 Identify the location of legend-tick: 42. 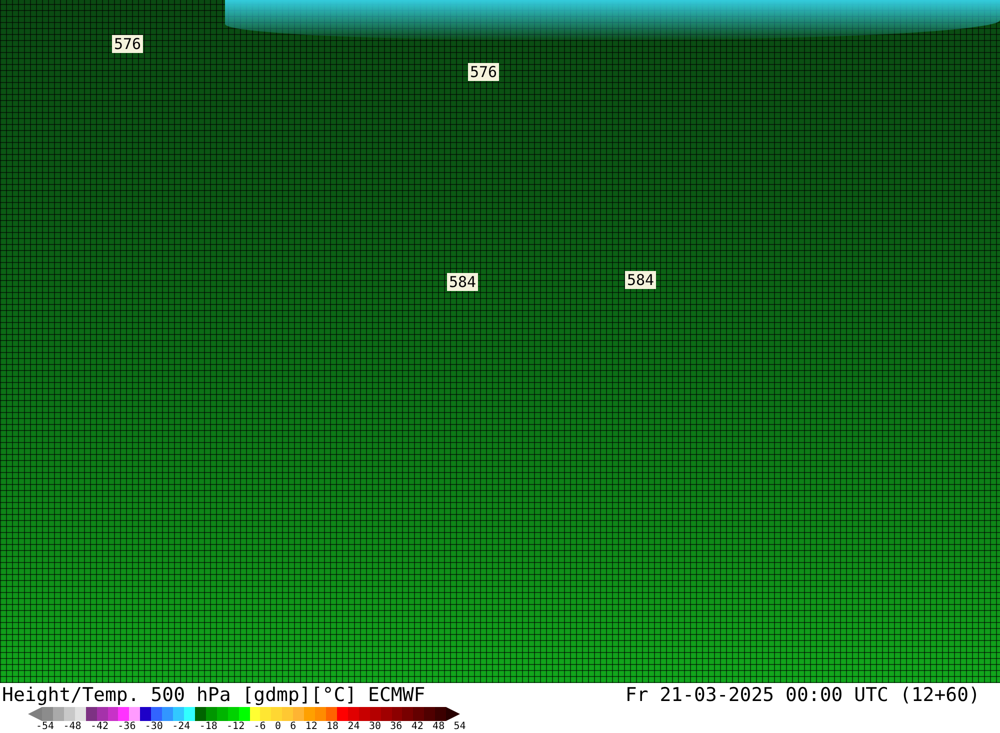
(417, 727).